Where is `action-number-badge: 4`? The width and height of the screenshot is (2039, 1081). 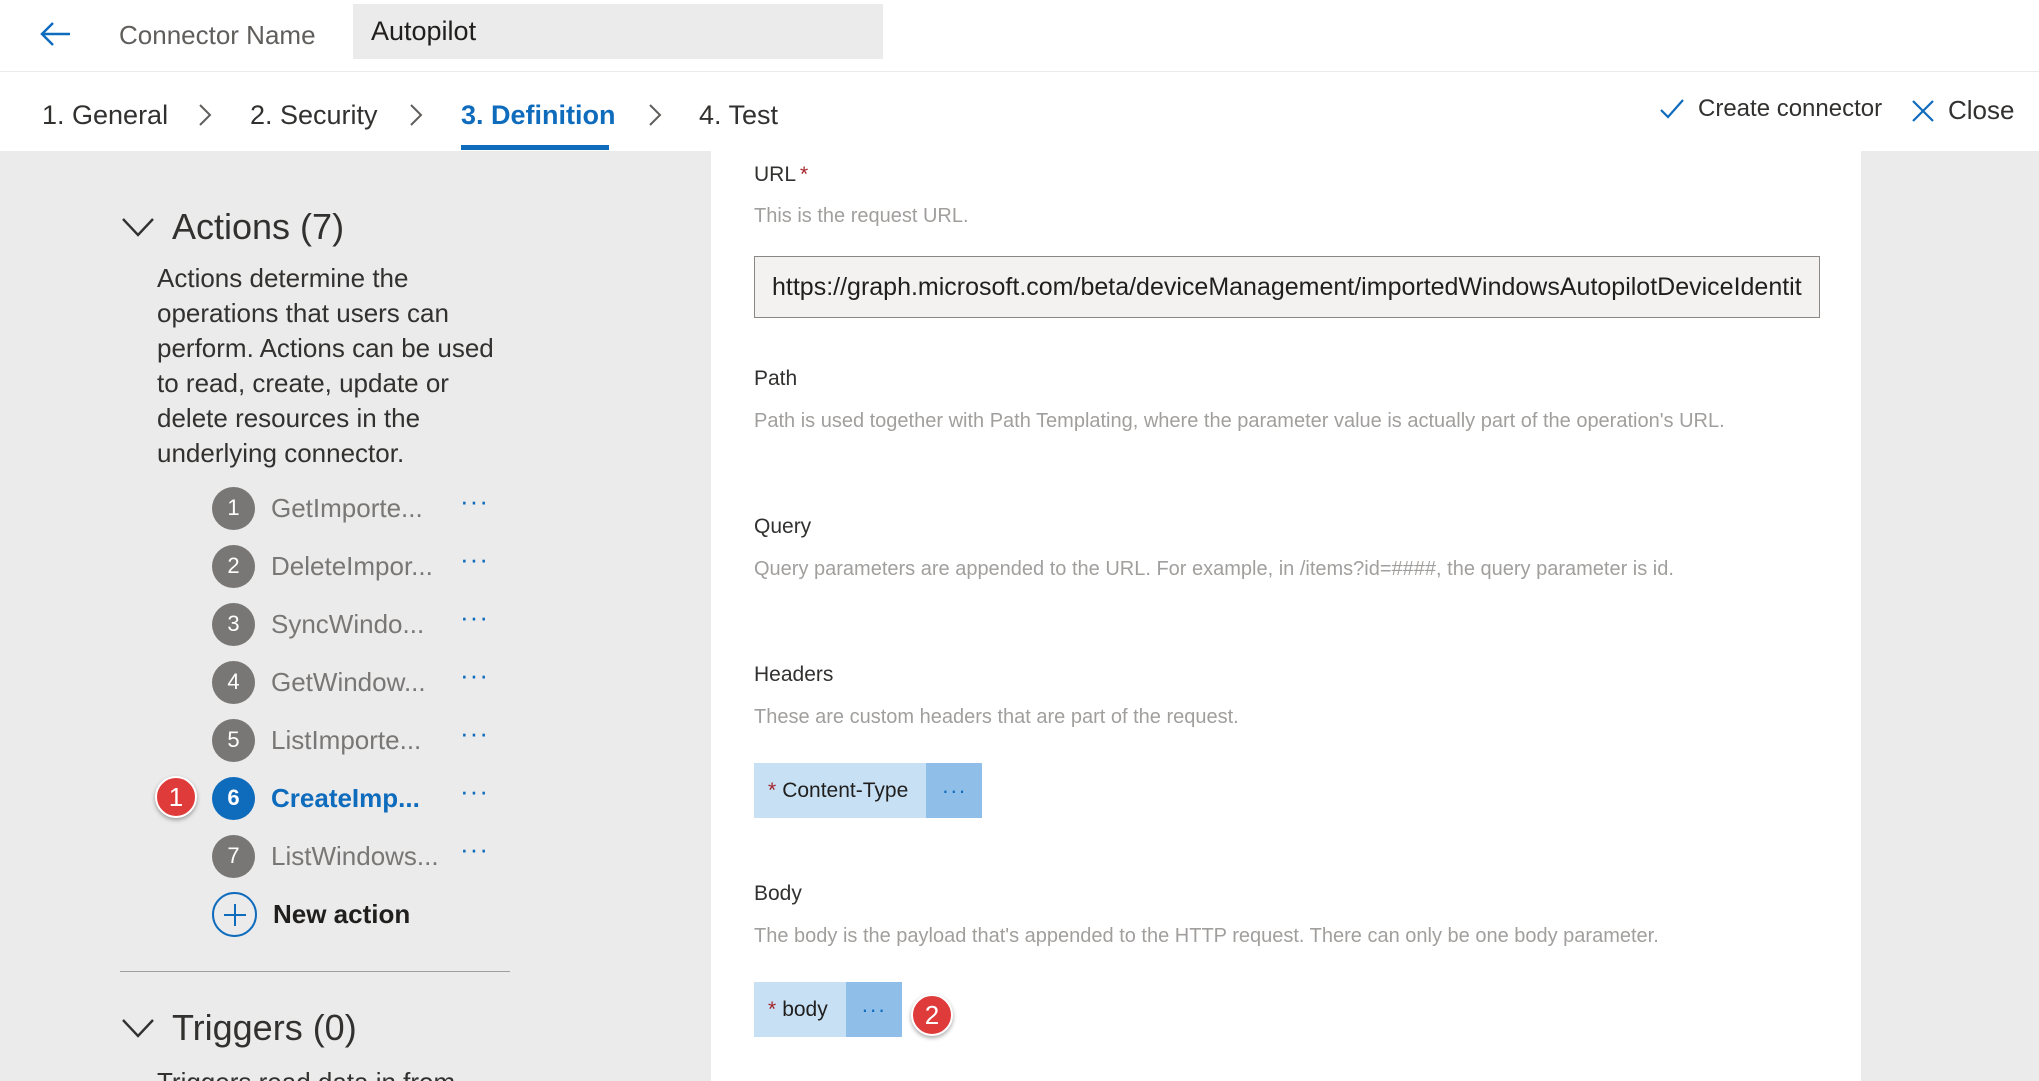 action-number-badge: 4 is located at coordinates (233, 682).